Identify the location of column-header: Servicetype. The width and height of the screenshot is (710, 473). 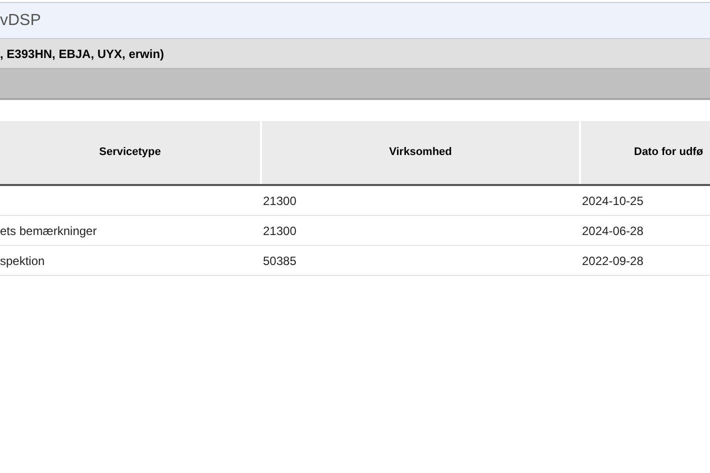
(130, 152).